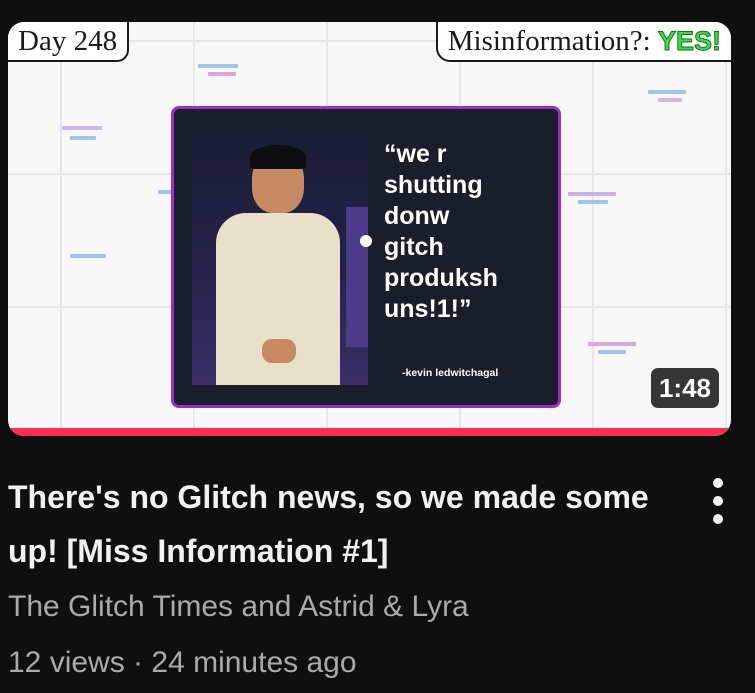 Image resolution: width=755 pixels, height=693 pixels. I want to click on day-tag: Day 248, so click(69, 42).